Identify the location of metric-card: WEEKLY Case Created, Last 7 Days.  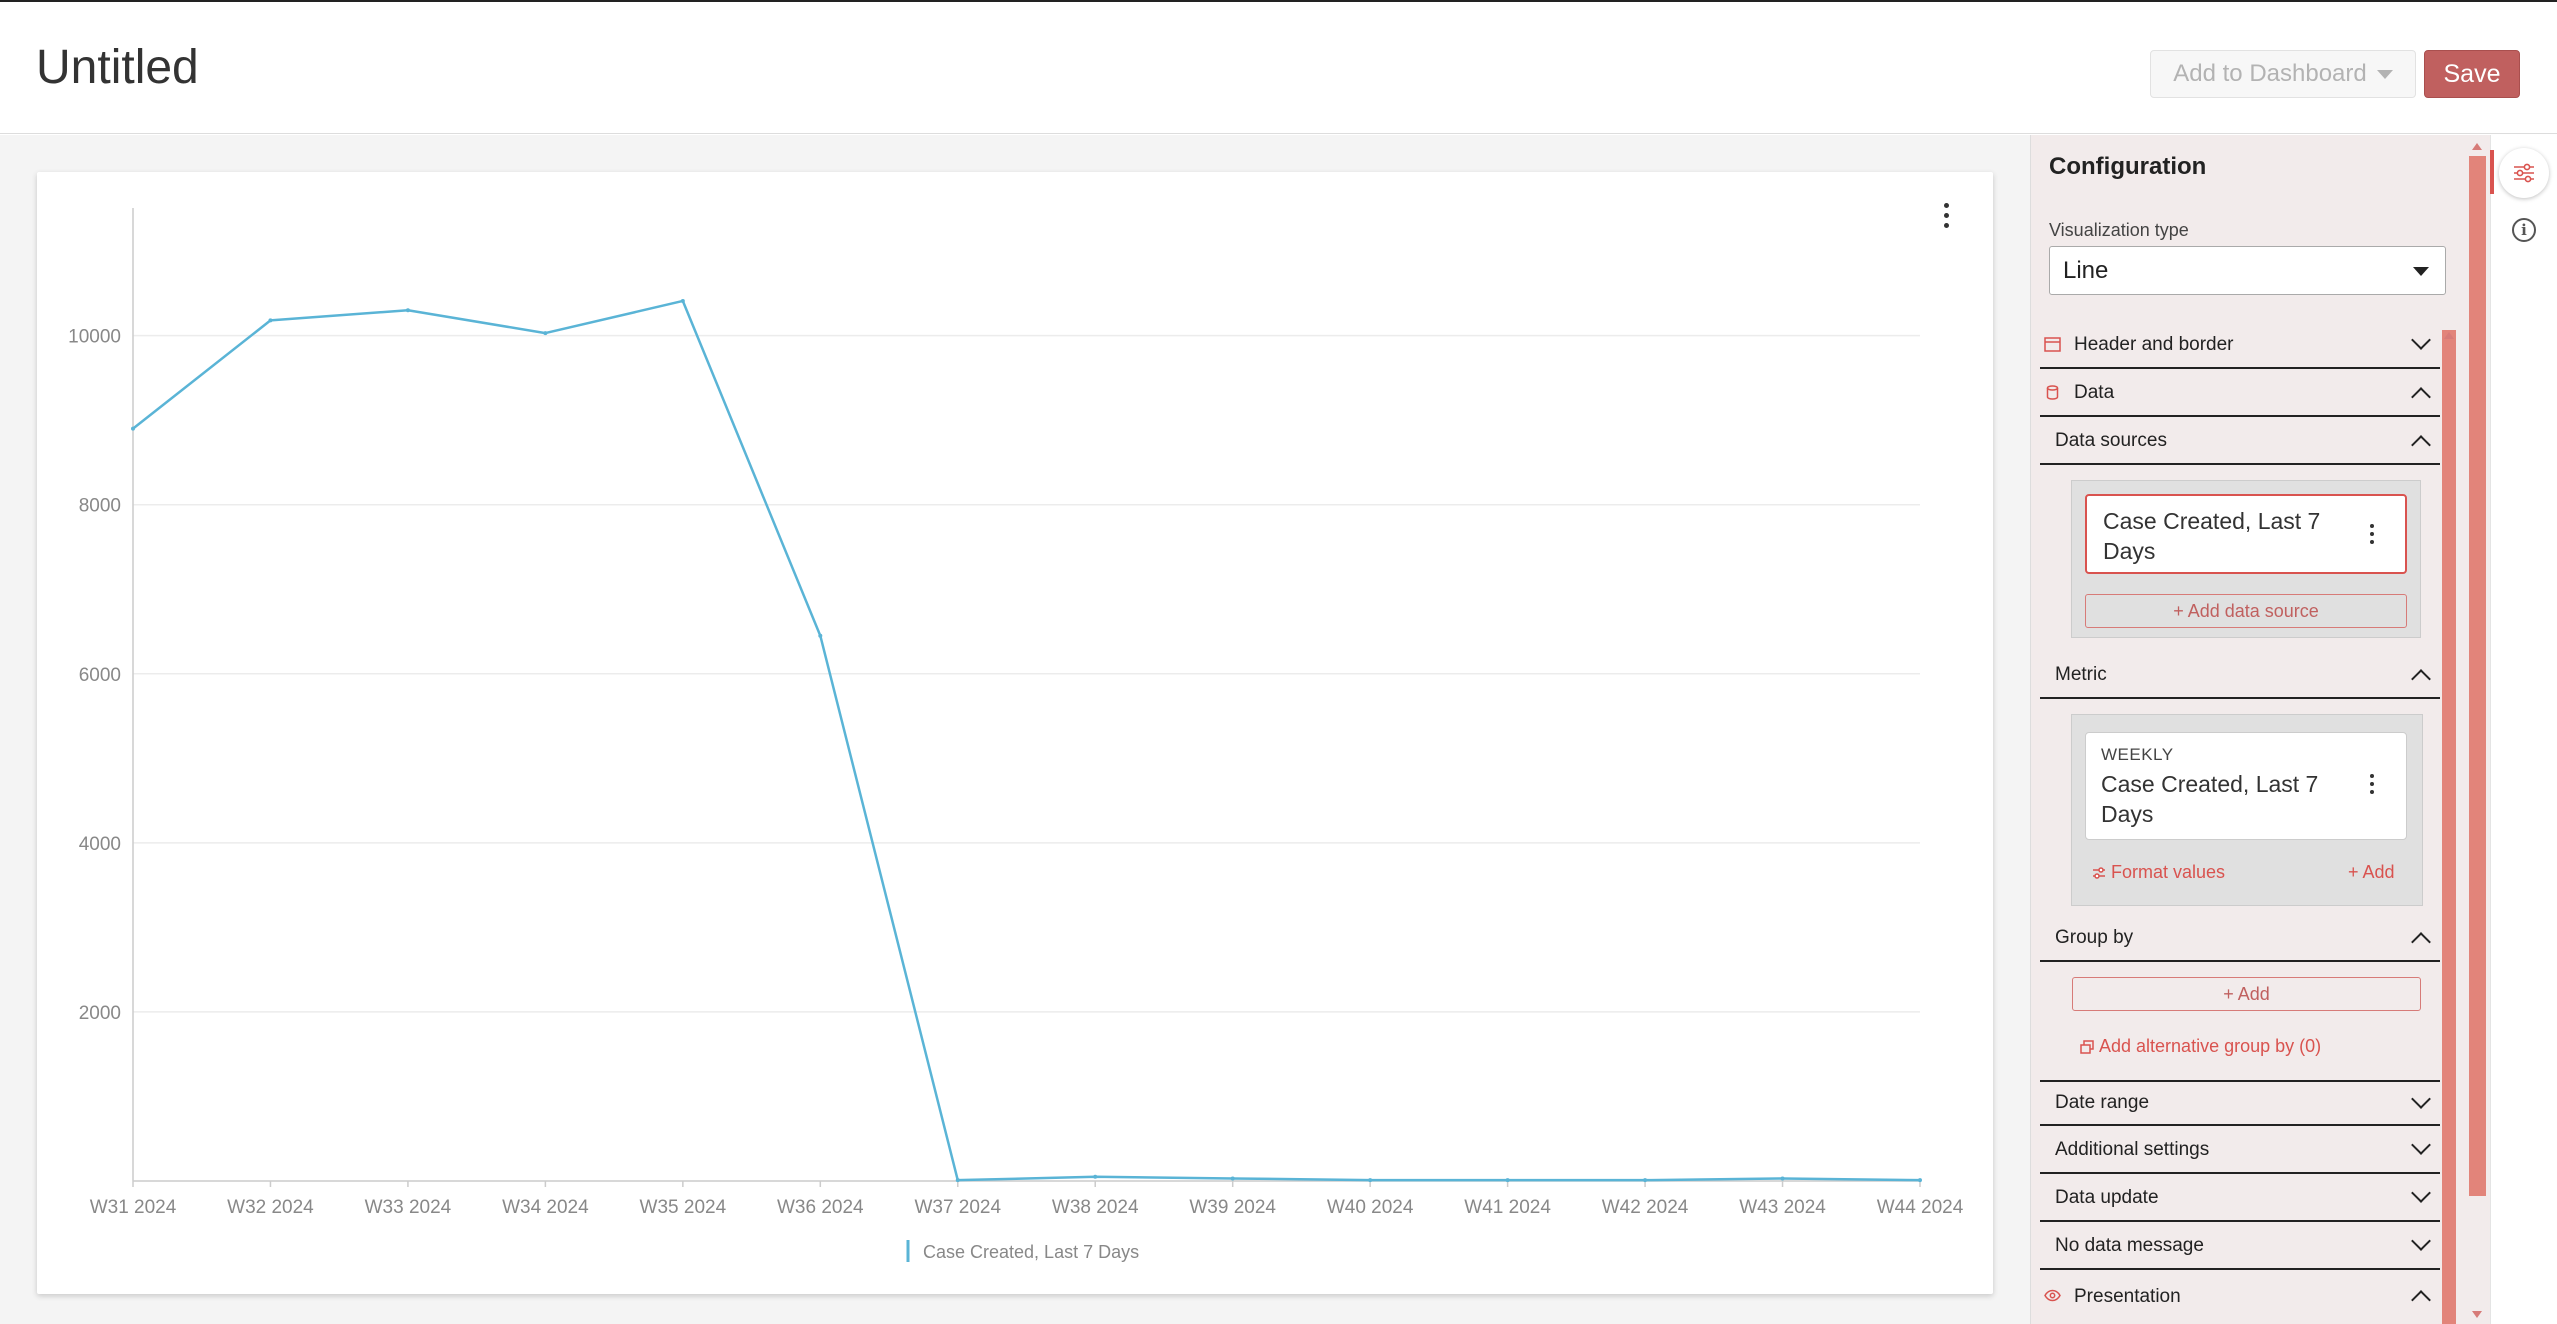
(2246, 786).